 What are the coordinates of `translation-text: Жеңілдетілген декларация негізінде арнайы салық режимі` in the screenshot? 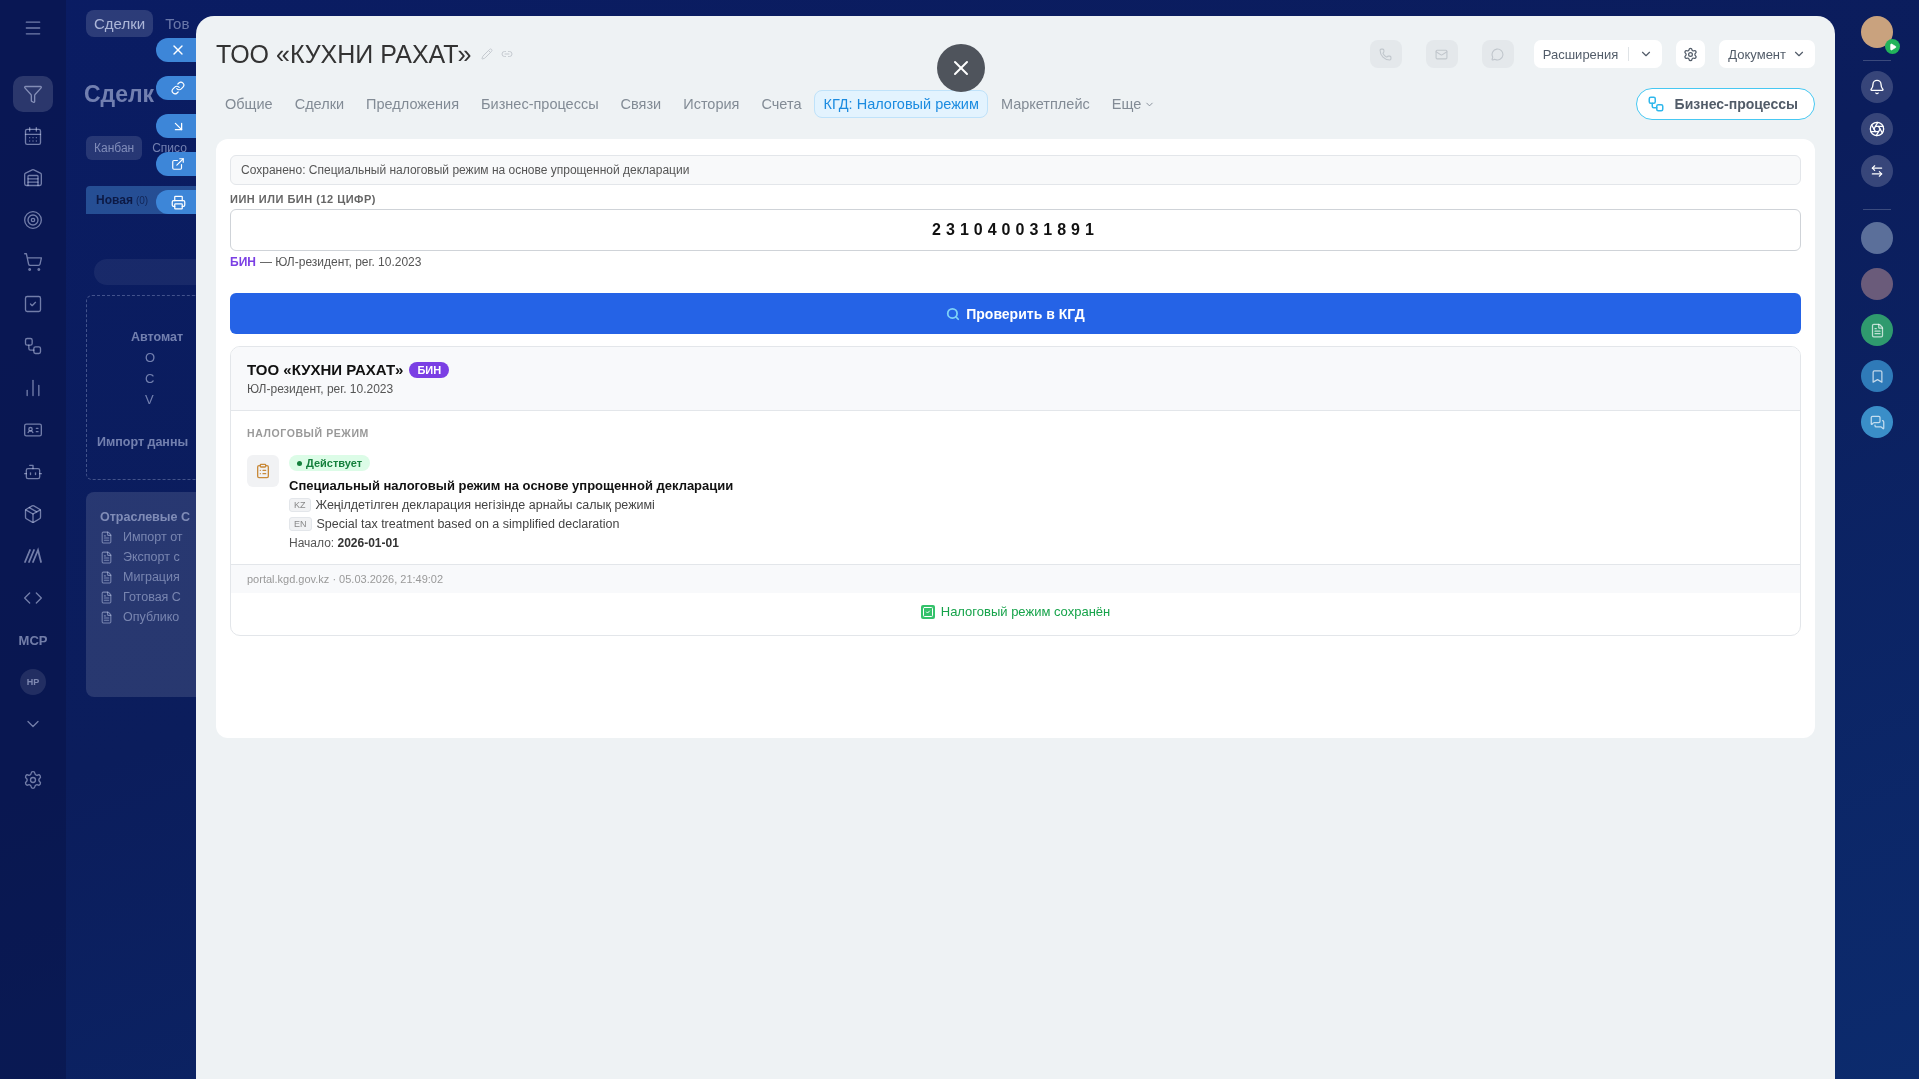 It's located at (485, 505).